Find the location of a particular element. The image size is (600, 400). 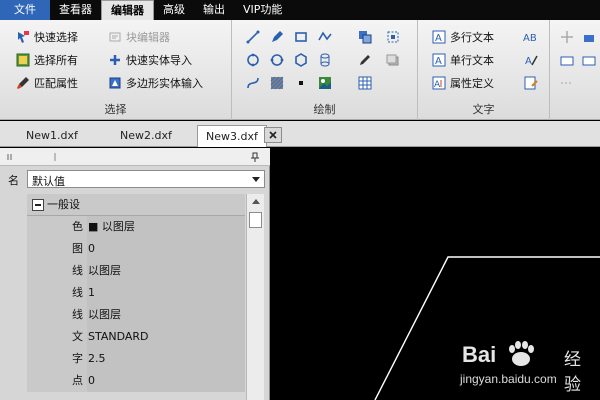

collapse-icon is located at coordinates (38, 205).